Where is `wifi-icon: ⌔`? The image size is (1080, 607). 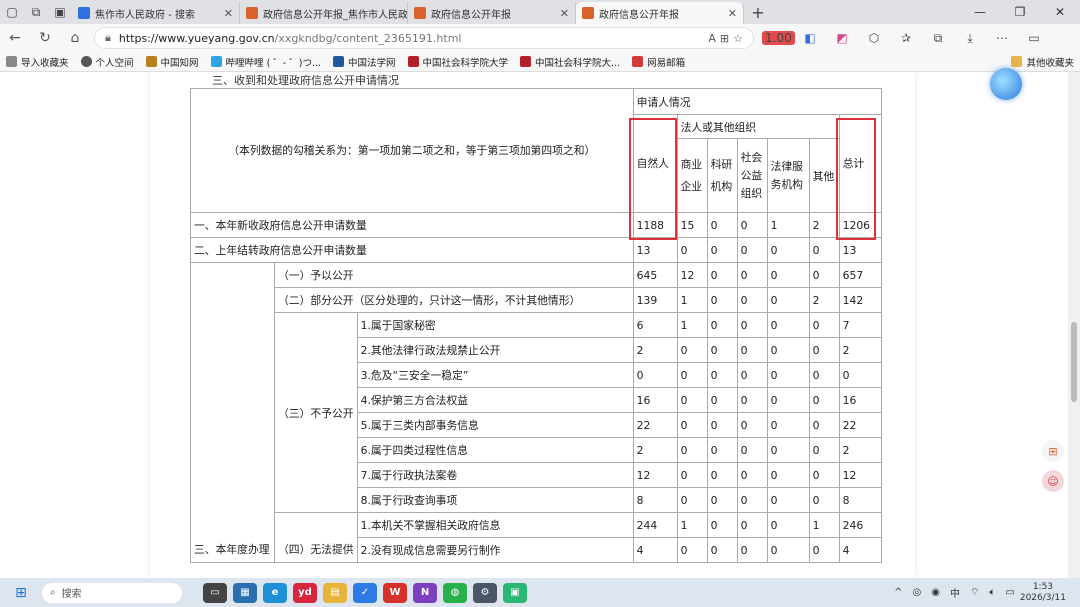
wifi-icon: ⌔ is located at coordinates (974, 592).